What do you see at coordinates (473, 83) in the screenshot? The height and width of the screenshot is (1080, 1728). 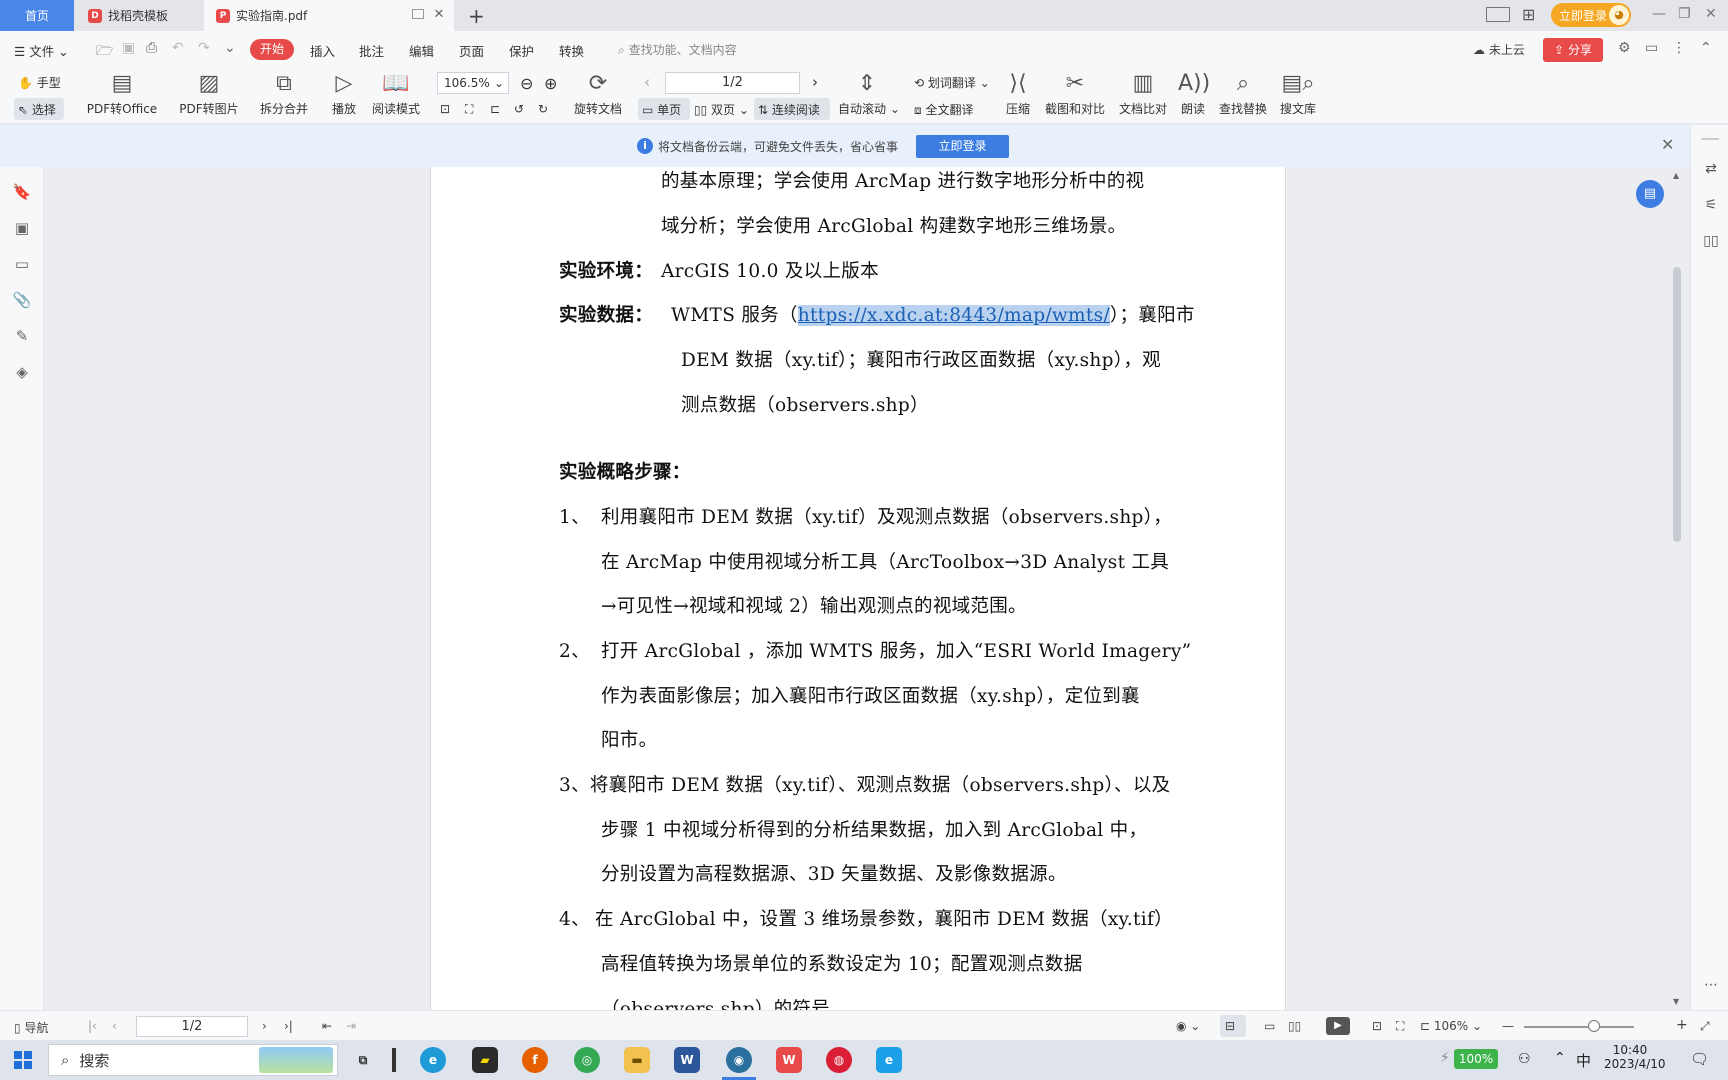 I see `zoom-select: 106.5% ⌄` at bounding box center [473, 83].